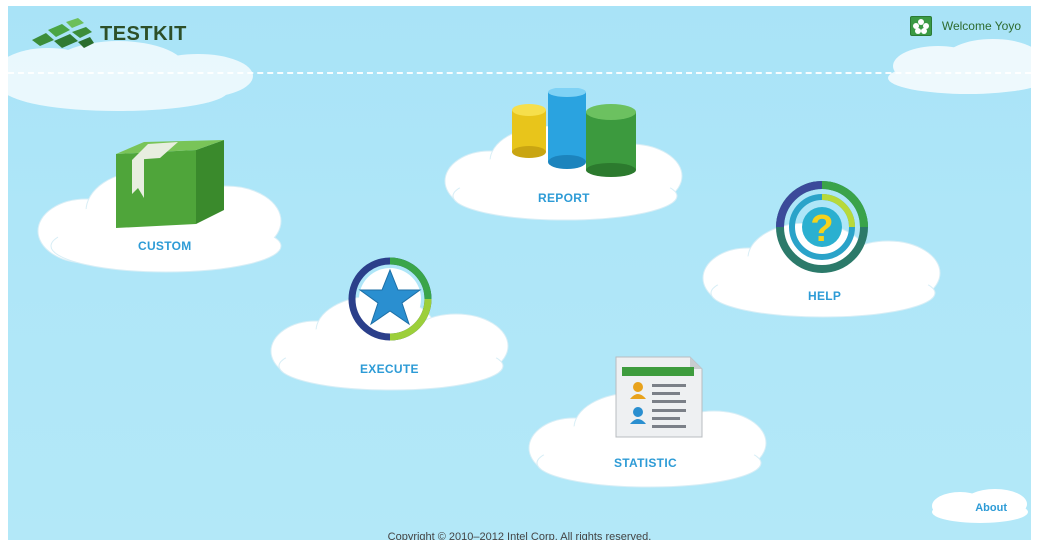 Image resolution: width=1037 pixels, height=540 pixels. Describe the element at coordinates (63, 33) in the screenshot. I see `testkit-logo-icon` at that location.